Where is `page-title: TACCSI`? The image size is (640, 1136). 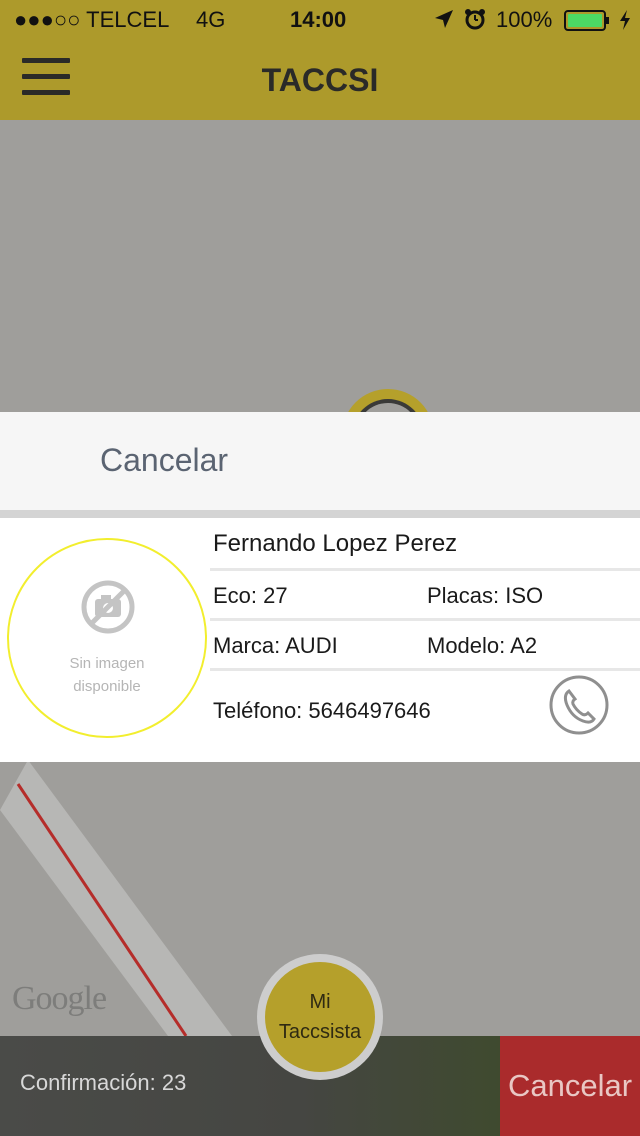 page-title: TACCSI is located at coordinates (320, 80).